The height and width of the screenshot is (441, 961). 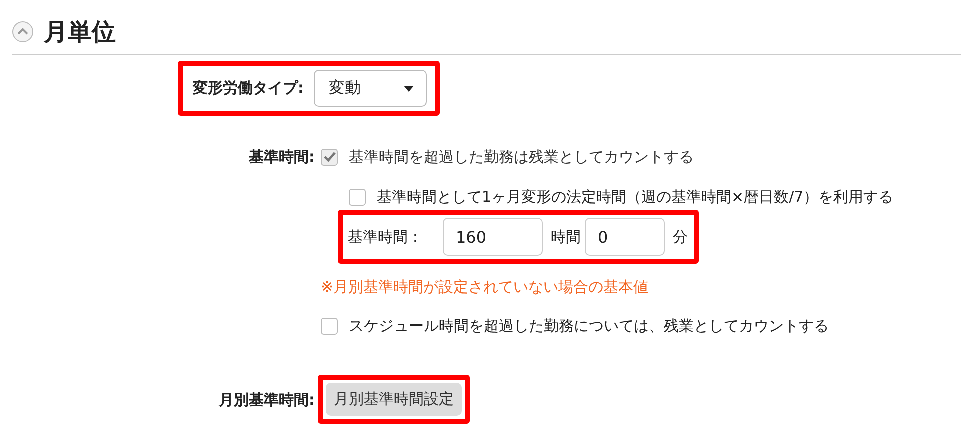 I want to click on unit-label: 時間, so click(x=566, y=237).